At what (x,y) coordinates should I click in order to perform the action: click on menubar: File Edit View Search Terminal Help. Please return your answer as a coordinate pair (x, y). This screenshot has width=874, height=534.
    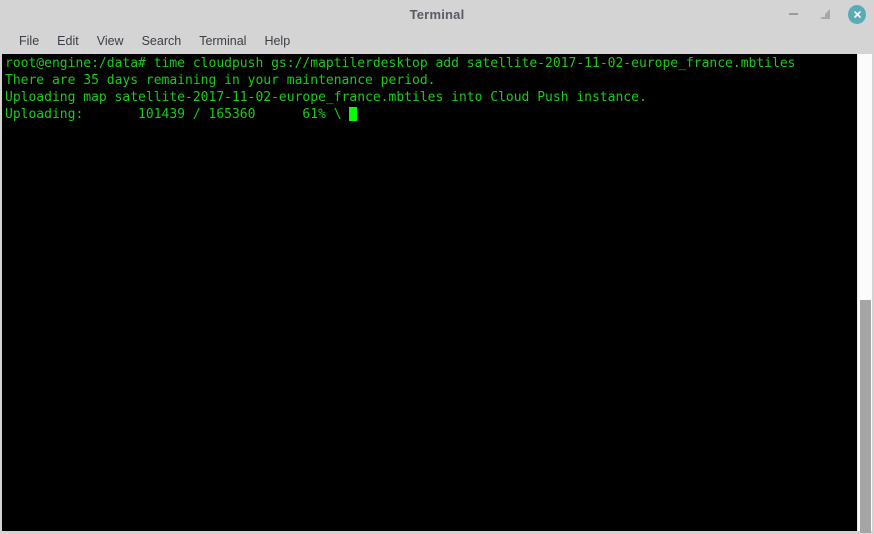
    Looking at the image, I should click on (437, 41).